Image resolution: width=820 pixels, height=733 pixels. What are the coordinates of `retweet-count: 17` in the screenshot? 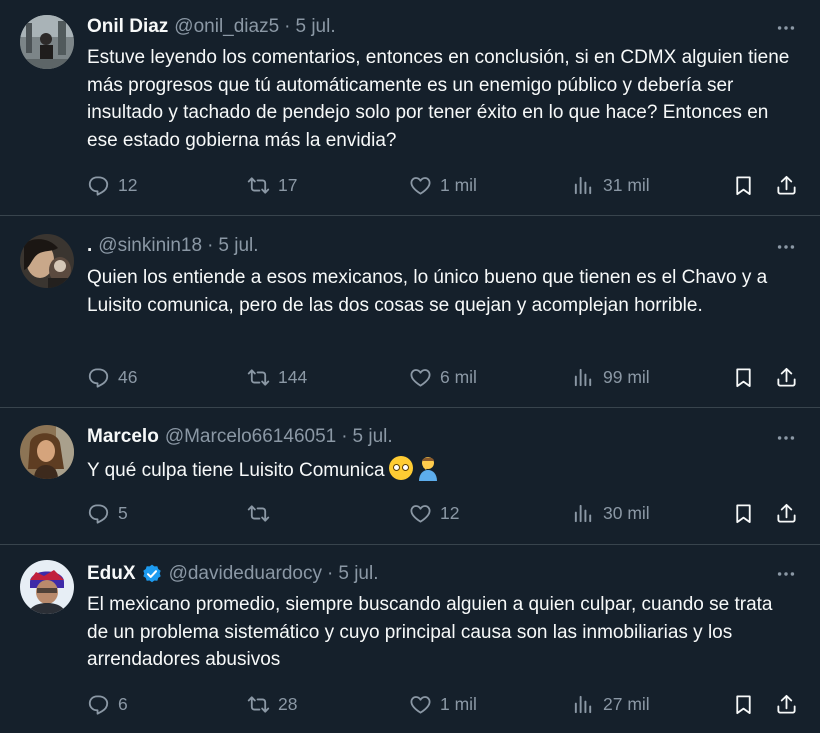 It's located at (288, 184).